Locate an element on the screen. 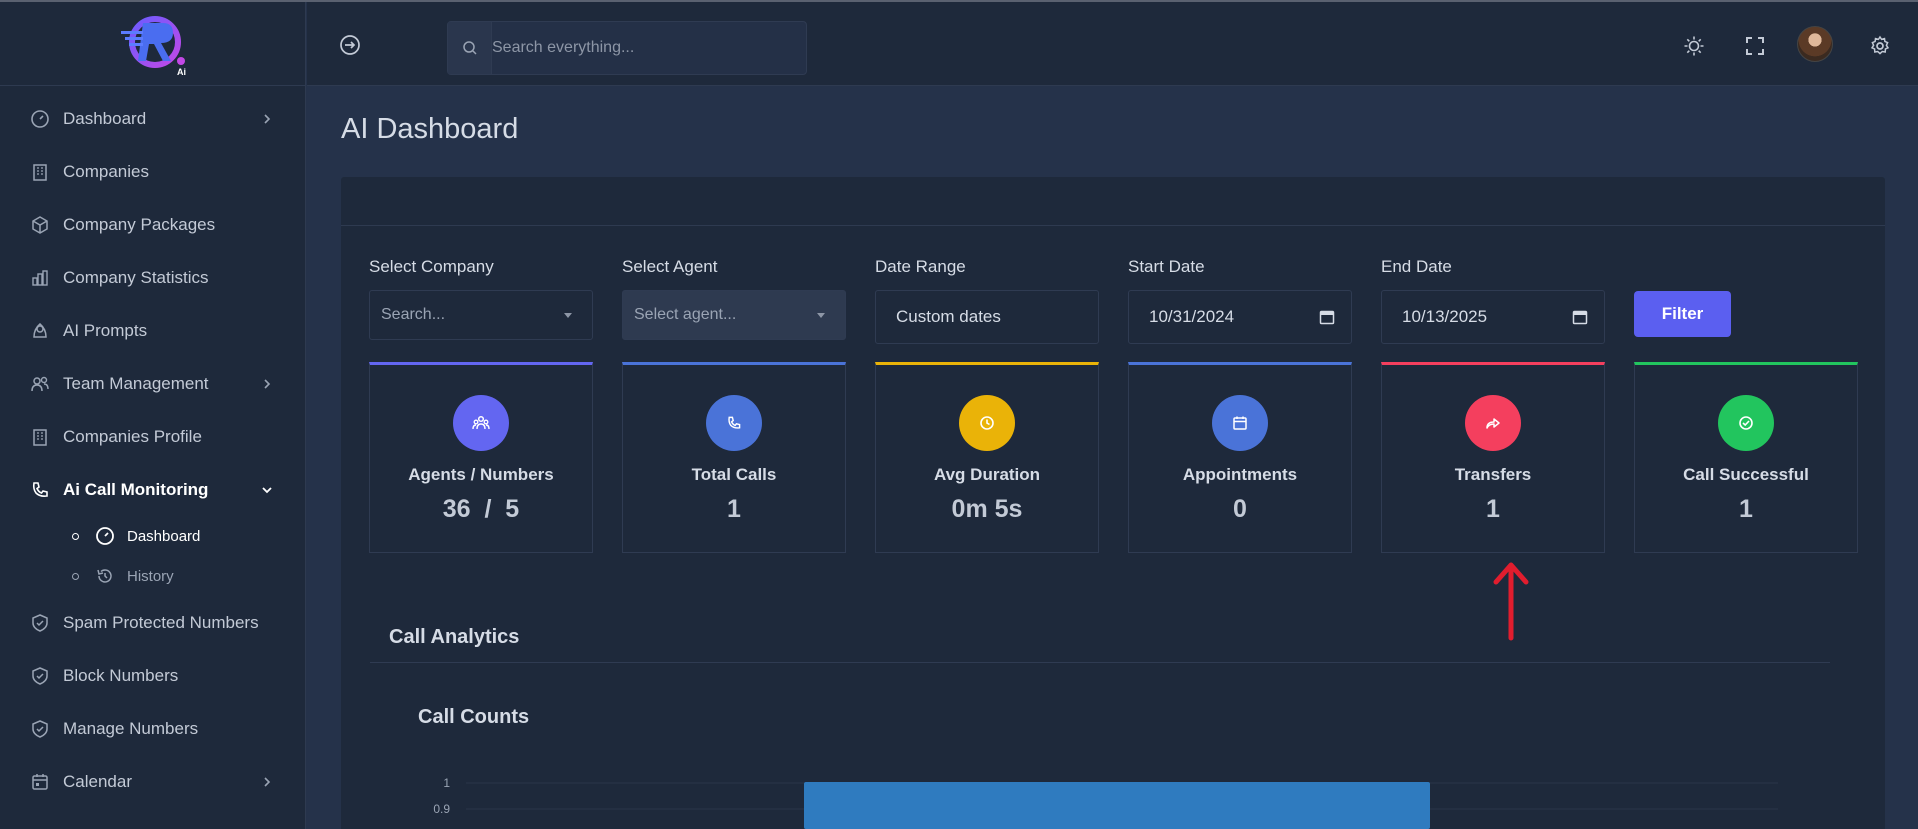 The height and width of the screenshot is (829, 1918). sidebar-item-label: Companies is located at coordinates (106, 171).